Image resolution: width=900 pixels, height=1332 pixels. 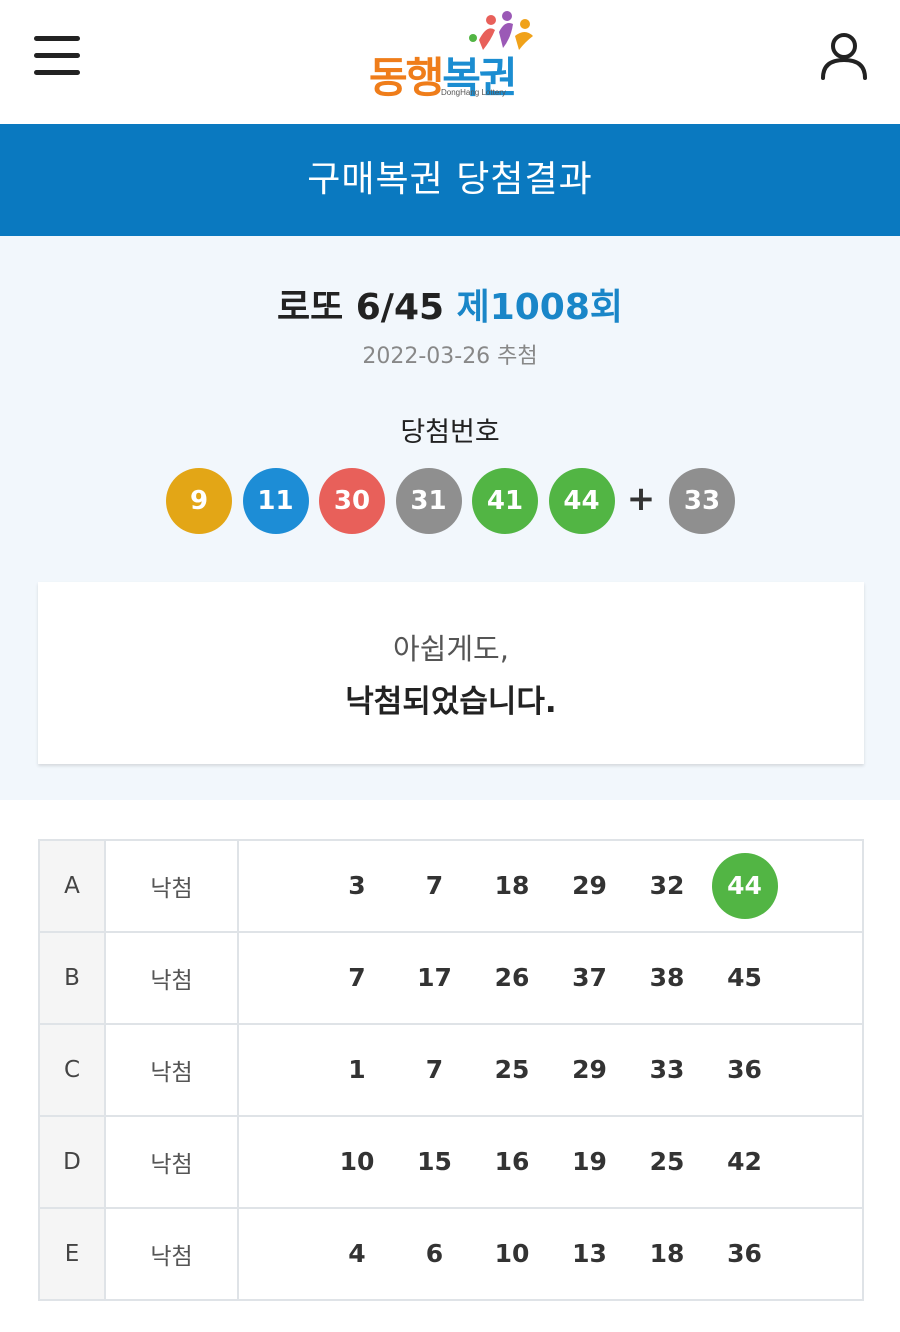 I want to click on winning-ball: 44, so click(x=581, y=501).